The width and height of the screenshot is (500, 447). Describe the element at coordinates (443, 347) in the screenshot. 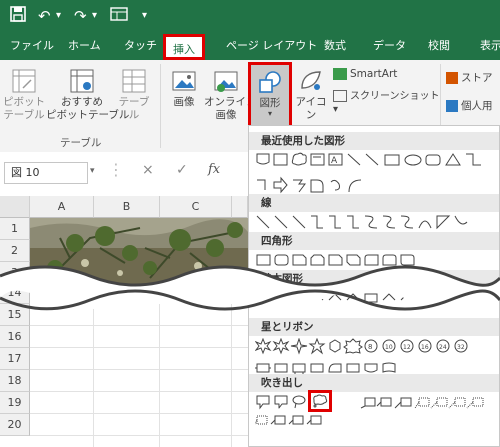

I see `svg-text: 24` at that location.